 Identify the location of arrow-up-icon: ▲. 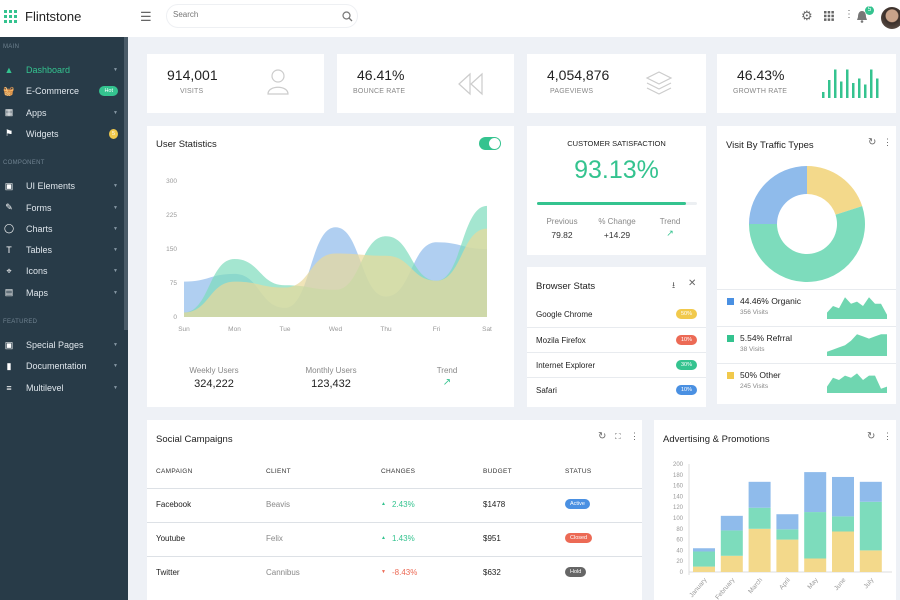
(383, 504).